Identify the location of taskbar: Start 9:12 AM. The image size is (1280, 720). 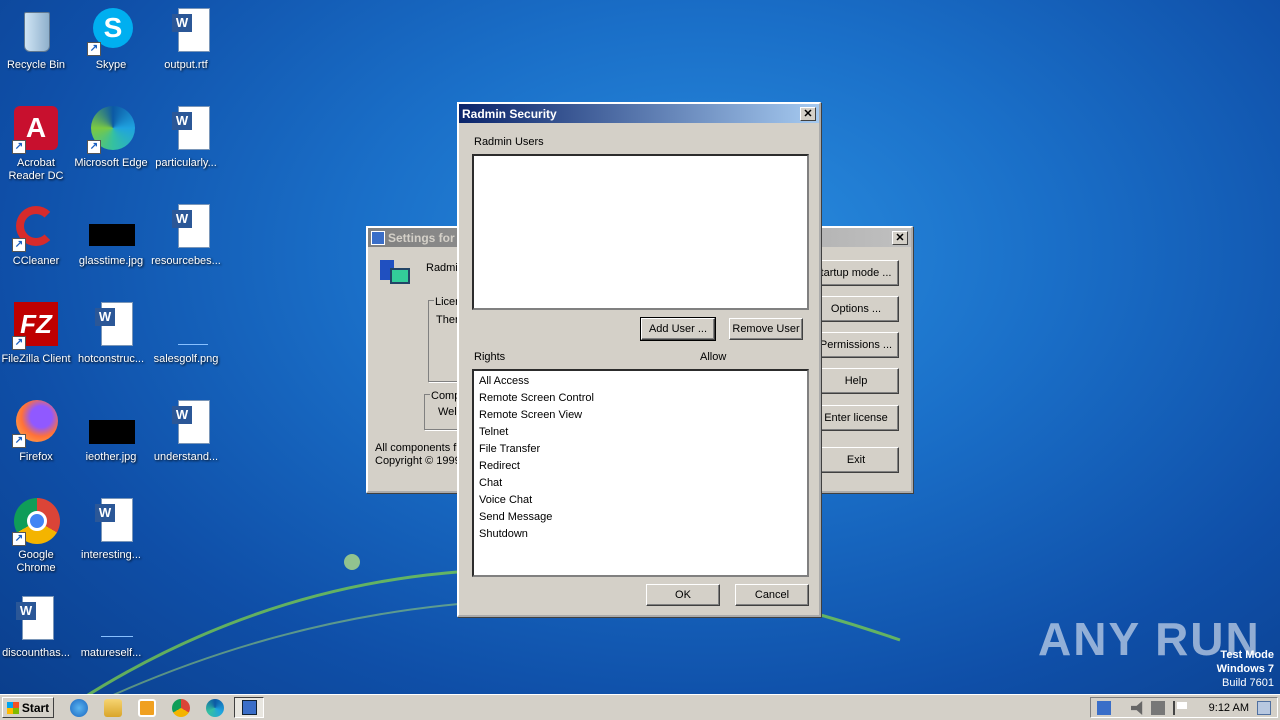
(640, 707).